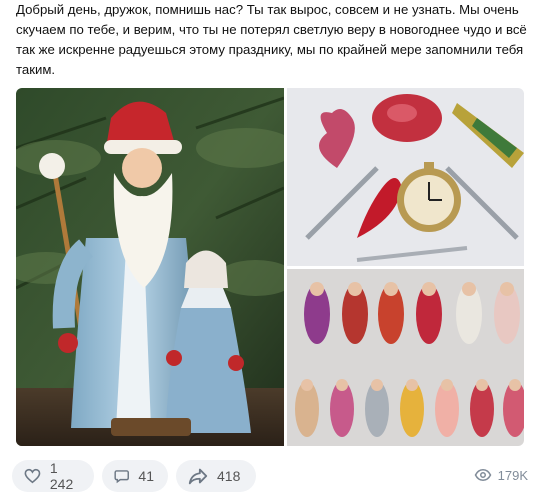 The image size is (540, 503). Describe the element at coordinates (229, 476) in the screenshot. I see `share-count: 418` at that location.